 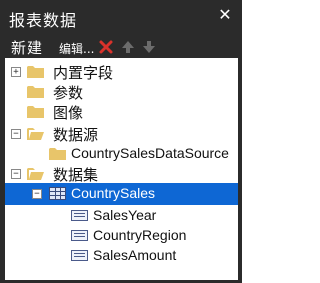 What do you see at coordinates (121, 92) in the screenshot?
I see `tree-item-parameters: 参数` at bounding box center [121, 92].